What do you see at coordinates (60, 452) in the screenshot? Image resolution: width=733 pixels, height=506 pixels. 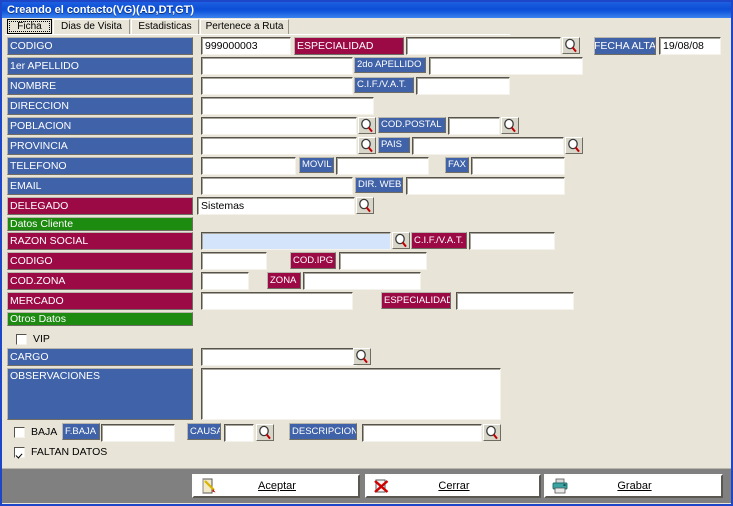 I see `checkbox-faltan-datos: FALTAN DATOS` at bounding box center [60, 452].